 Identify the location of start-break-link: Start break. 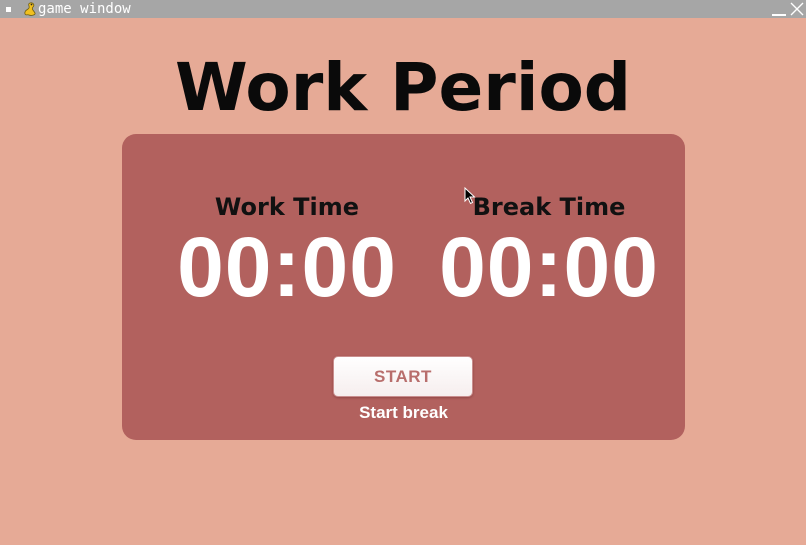
(403, 413).